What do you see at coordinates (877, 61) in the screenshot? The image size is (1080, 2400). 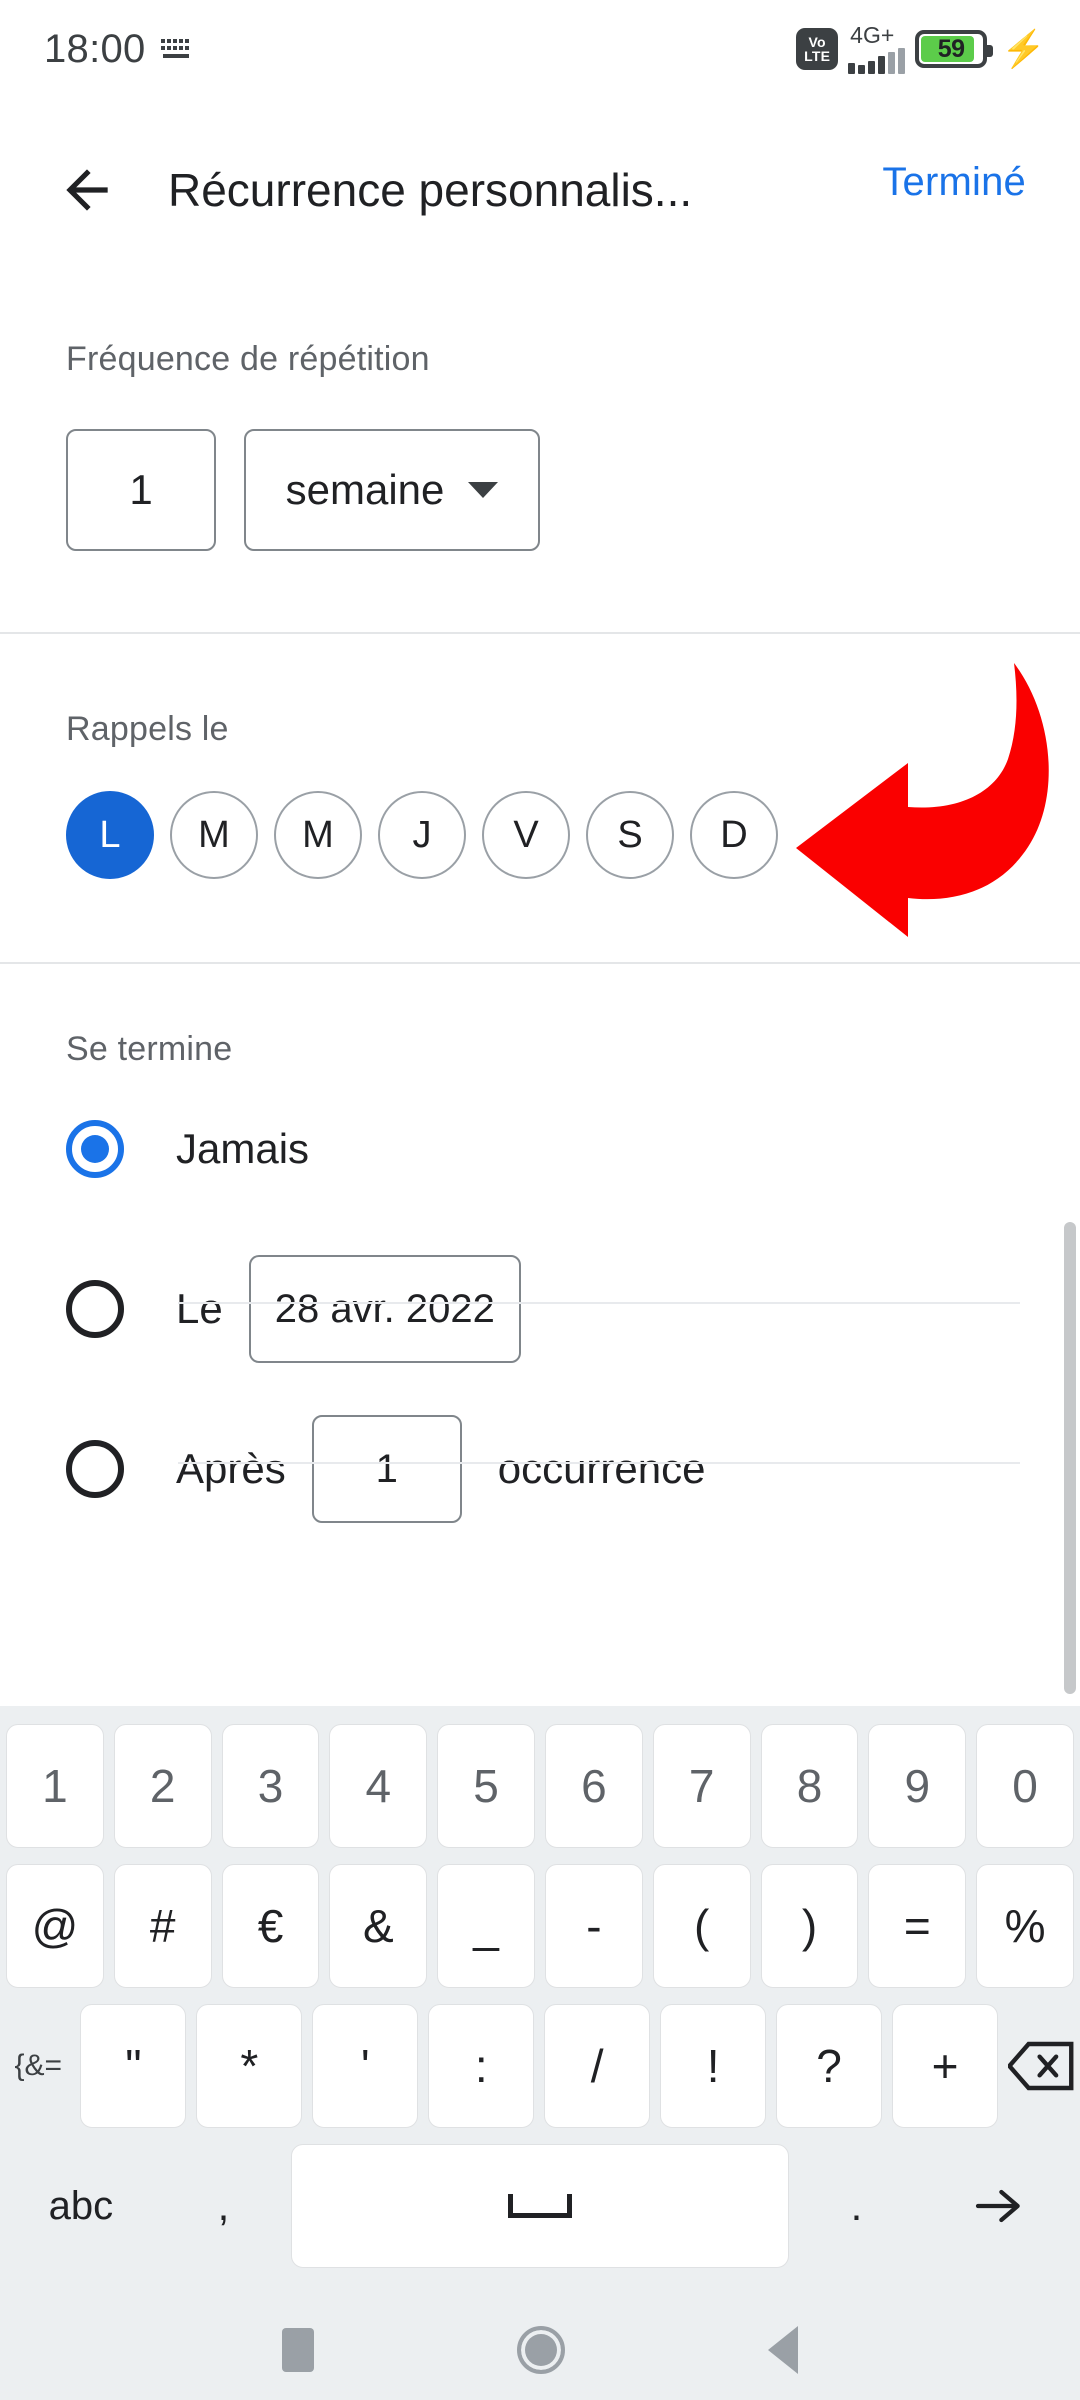 I see `signal-bars-icon` at bounding box center [877, 61].